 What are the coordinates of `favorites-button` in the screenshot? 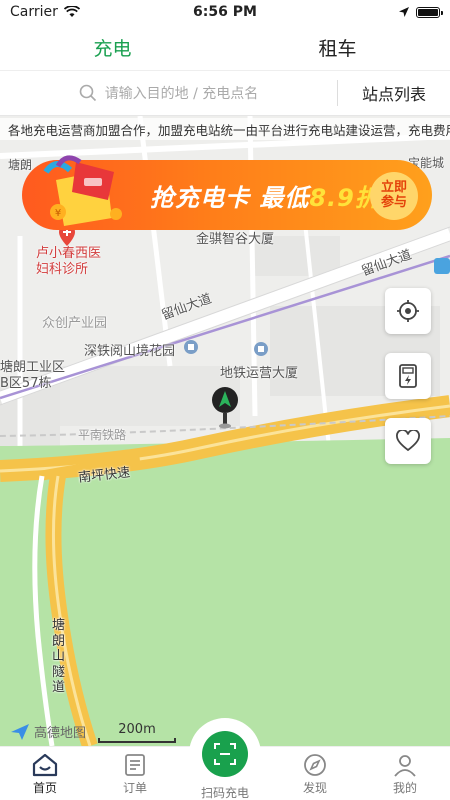 It's located at (408, 441).